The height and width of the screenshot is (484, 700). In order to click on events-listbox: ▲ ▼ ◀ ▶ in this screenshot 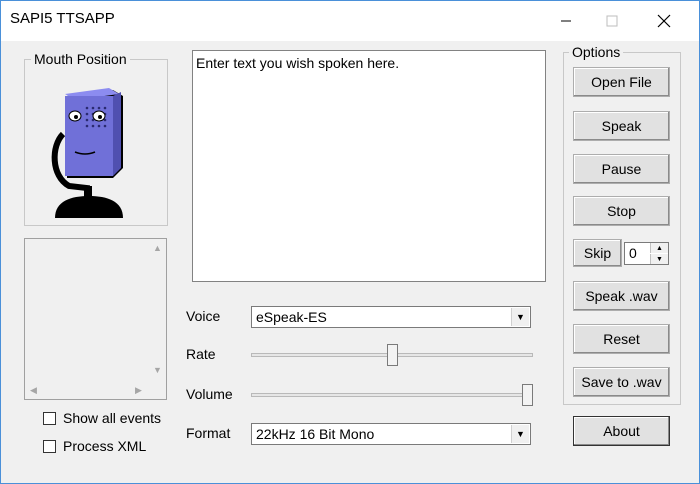, I will do `click(95, 319)`.